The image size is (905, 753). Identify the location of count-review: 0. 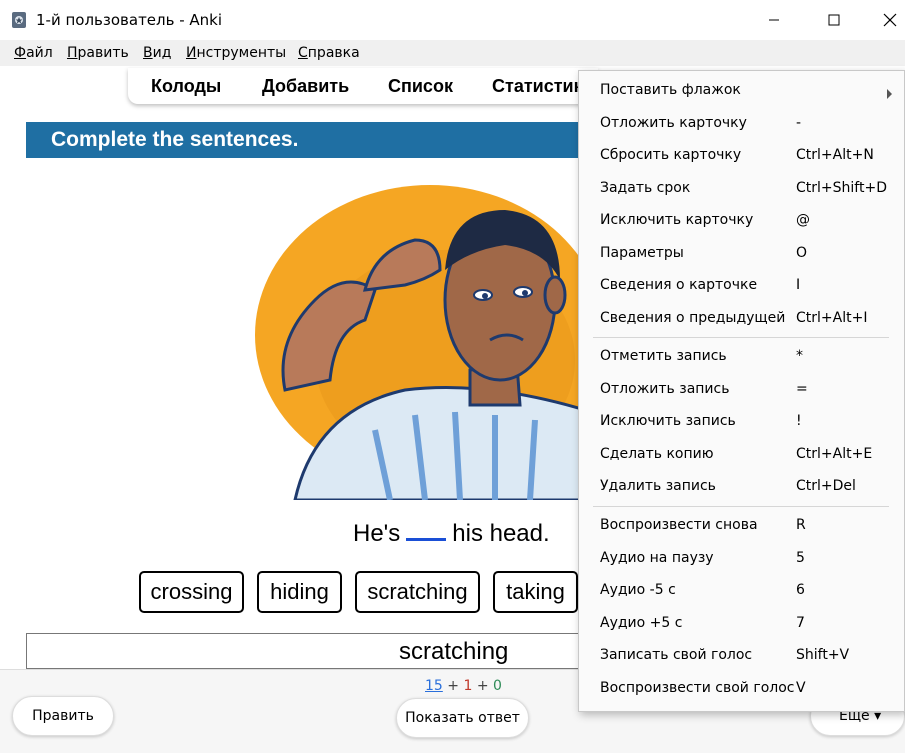
(497, 686).